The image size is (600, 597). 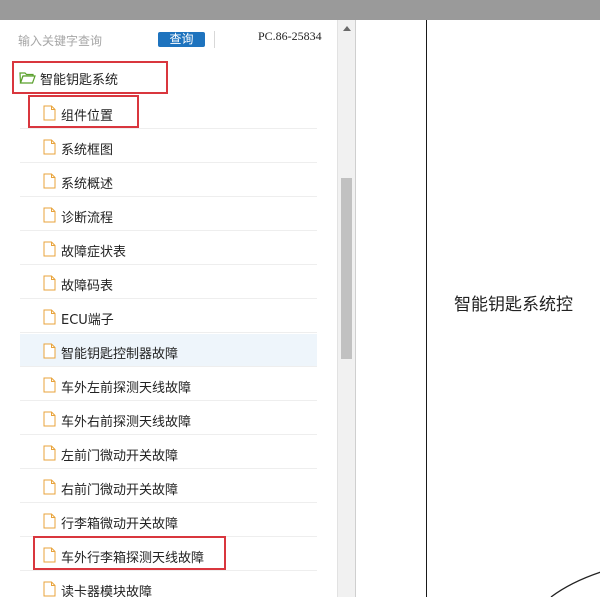 What do you see at coordinates (120, 490) in the screenshot?
I see `tree-item-label: 右前门微动开关故障` at bounding box center [120, 490].